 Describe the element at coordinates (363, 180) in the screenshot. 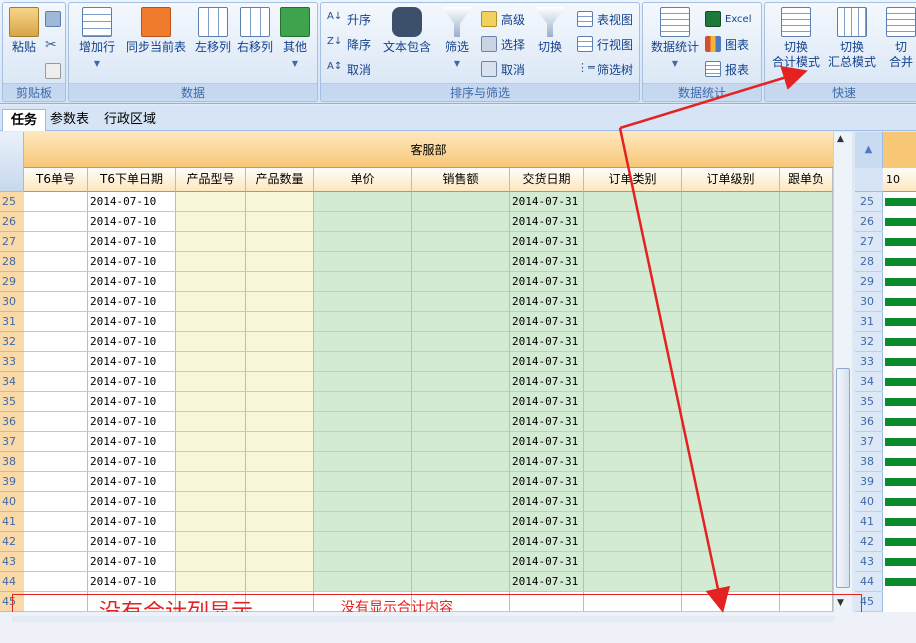

I see `column-header: 单价` at that location.